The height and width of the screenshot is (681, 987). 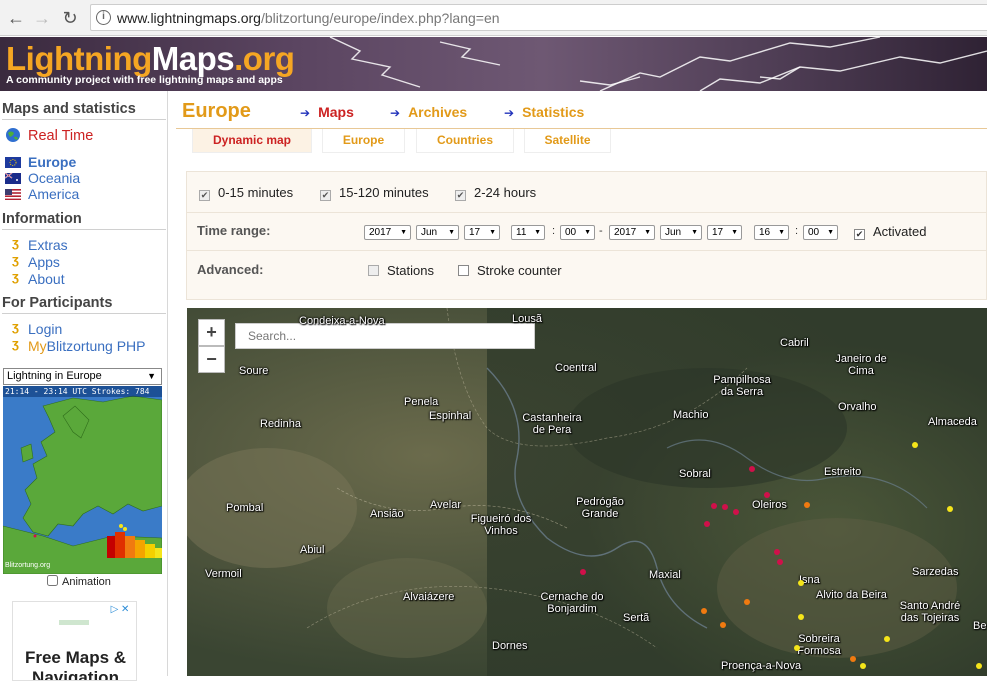 What do you see at coordinates (935, 572) in the screenshot?
I see `place-label: Sarzedas` at bounding box center [935, 572].